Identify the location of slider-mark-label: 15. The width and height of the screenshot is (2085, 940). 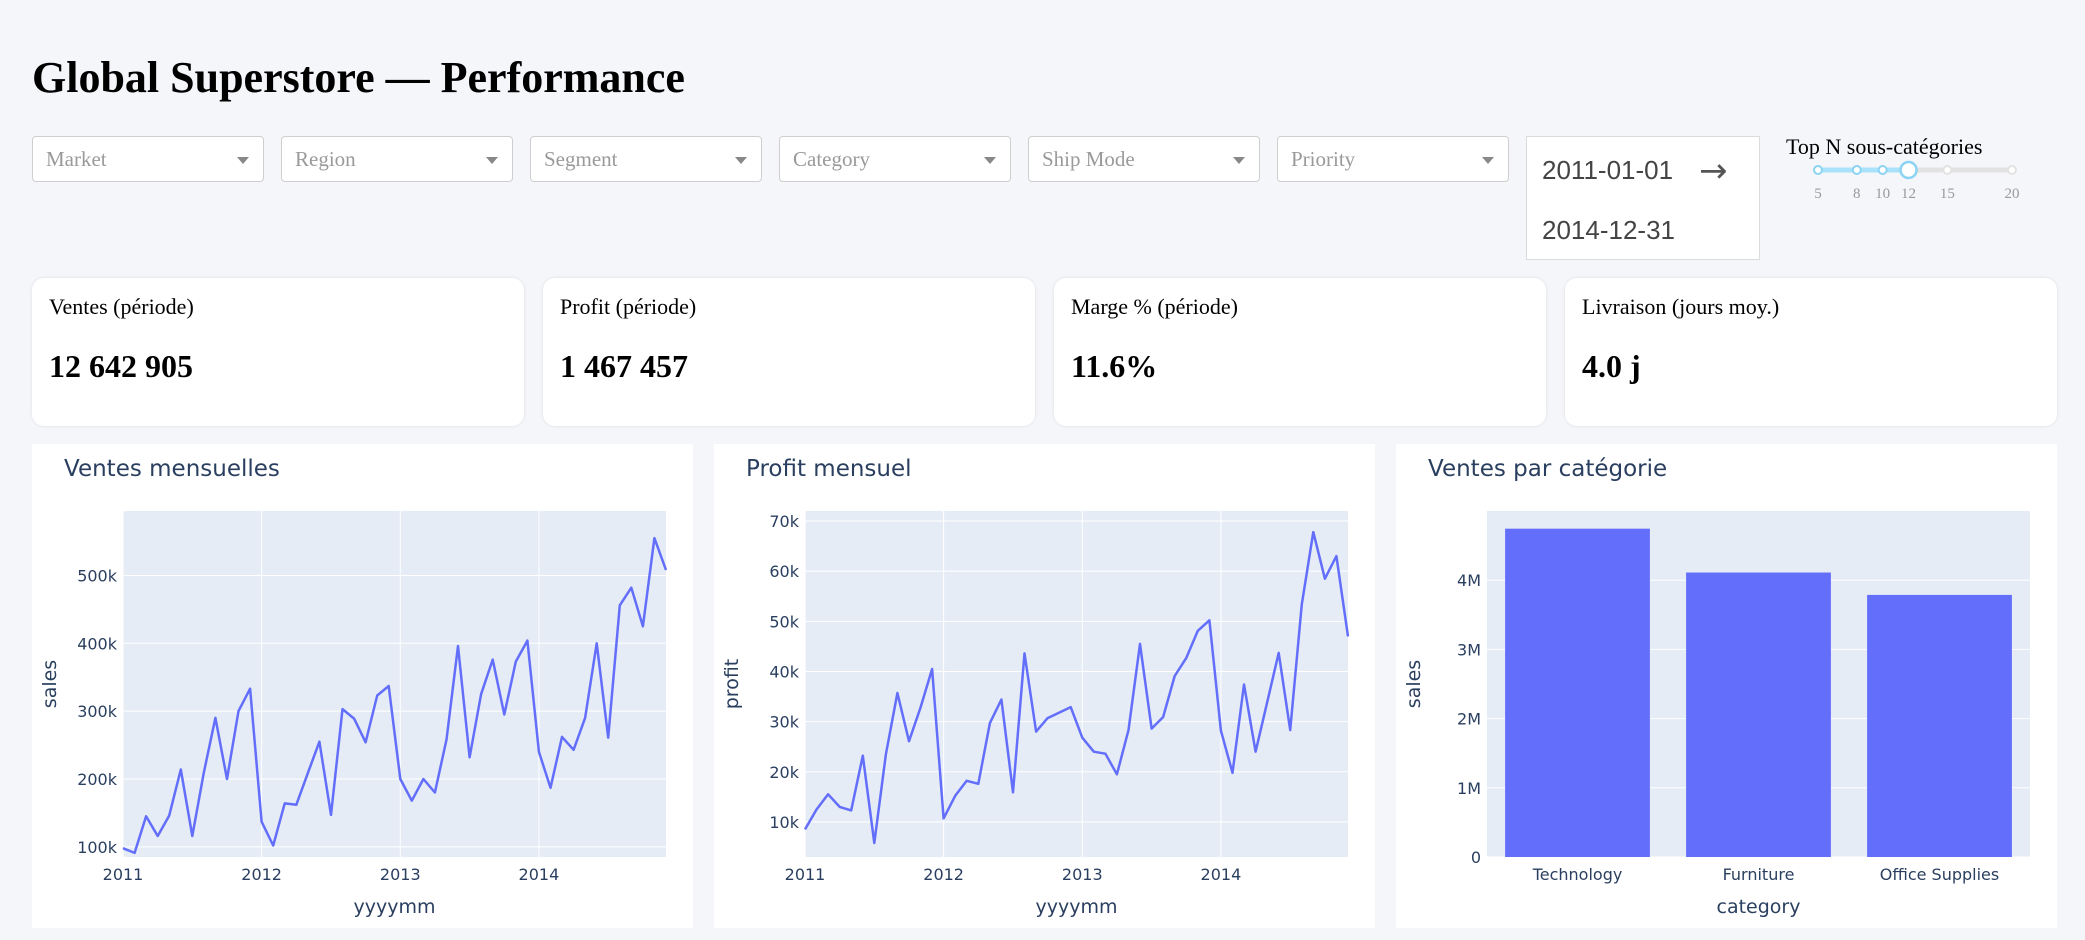
(1947, 194).